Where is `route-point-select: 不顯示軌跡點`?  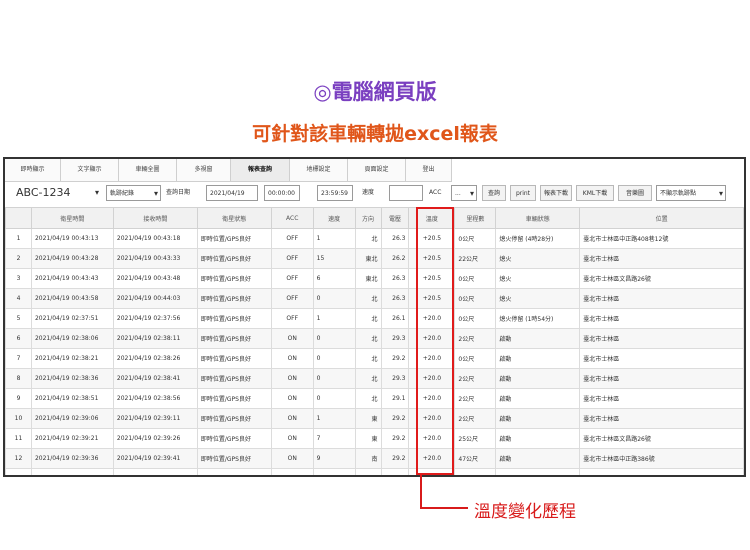 route-point-select: 不顯示軌跡點 is located at coordinates (691, 193).